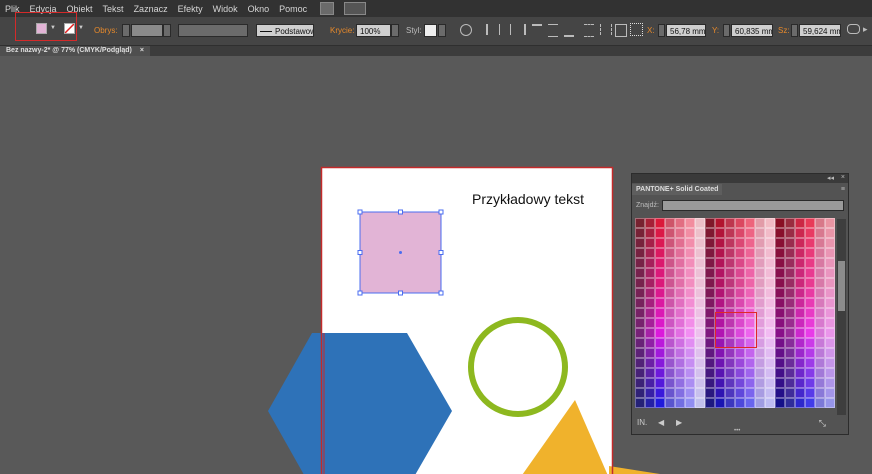 This screenshot has height=474, width=872. What do you see at coordinates (737, 431) in the screenshot?
I see `grip-icon: •••` at bounding box center [737, 431].